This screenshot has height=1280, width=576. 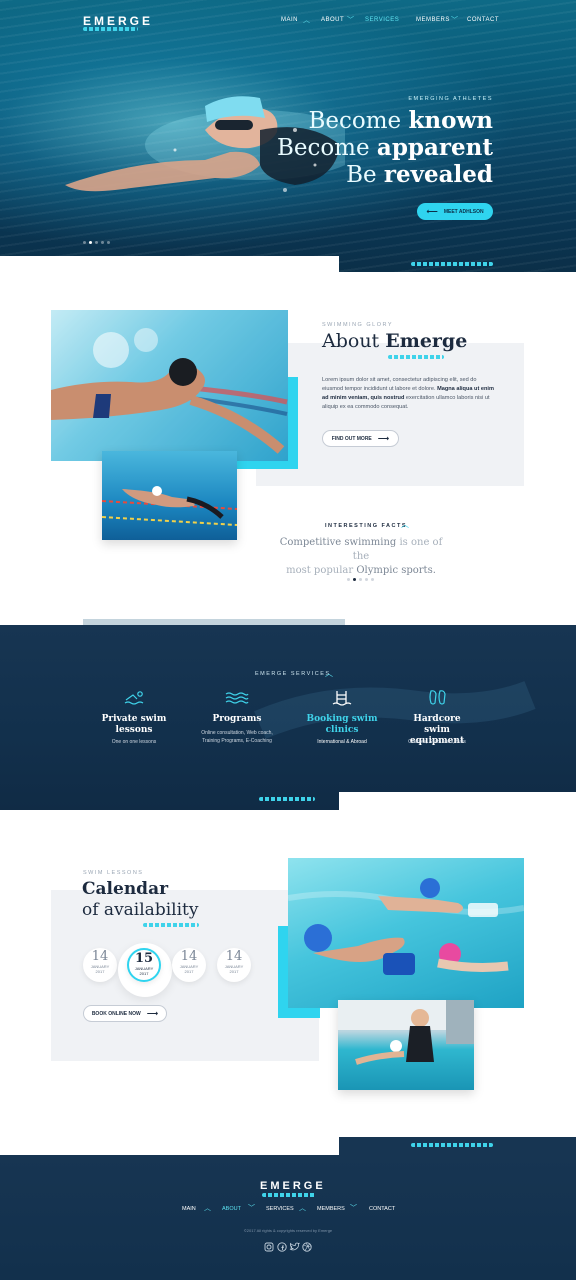 I want to click on hero-headline-1: Become known, so click(x=400, y=120).